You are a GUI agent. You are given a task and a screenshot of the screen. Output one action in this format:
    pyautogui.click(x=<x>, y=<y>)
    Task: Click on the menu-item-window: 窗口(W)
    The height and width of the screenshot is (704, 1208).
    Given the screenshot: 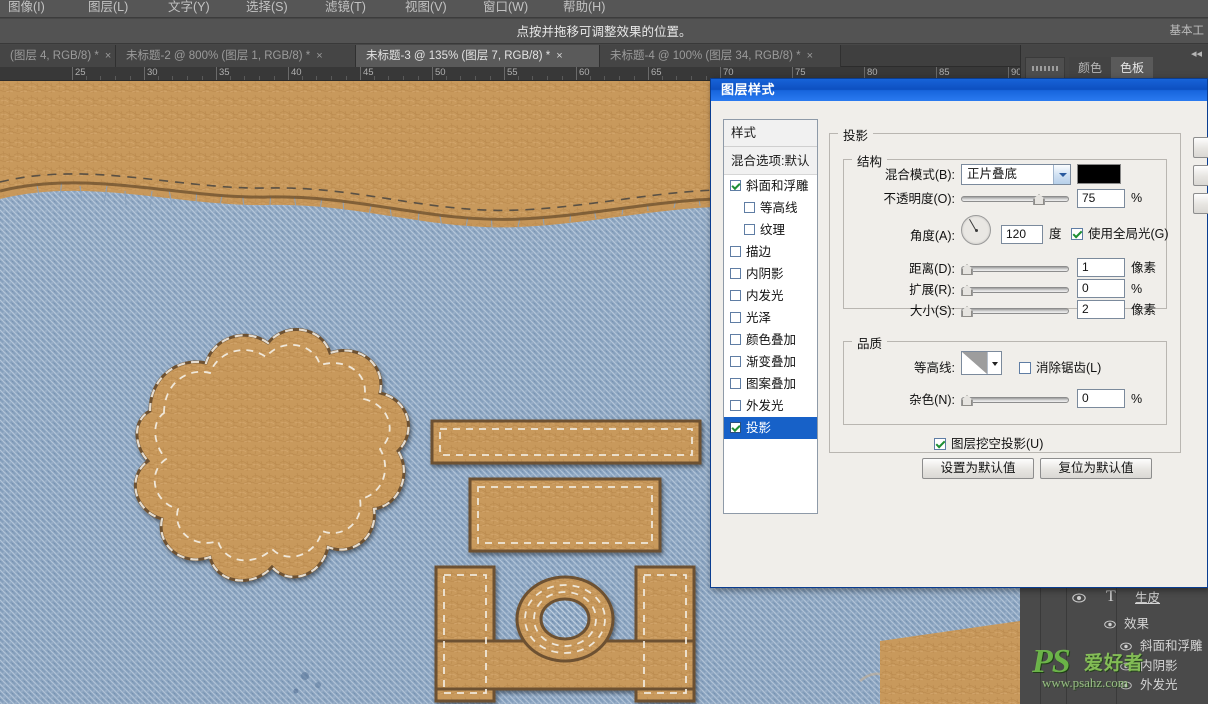 What is the action you would take?
    pyautogui.click(x=505, y=7)
    